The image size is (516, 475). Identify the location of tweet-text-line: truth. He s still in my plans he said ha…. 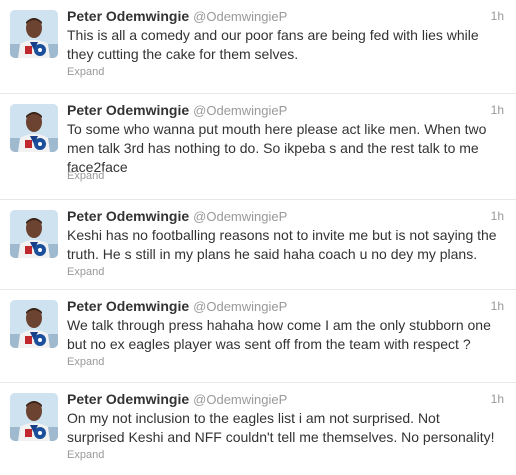
(272, 254).